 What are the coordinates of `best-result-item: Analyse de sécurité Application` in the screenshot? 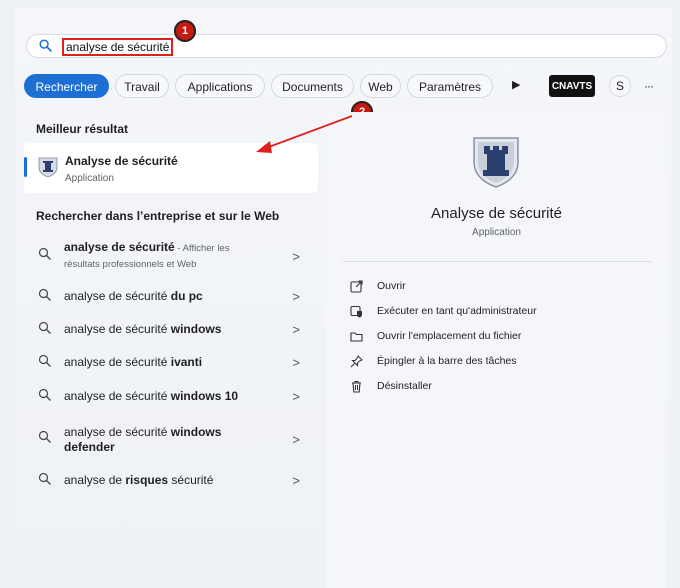 It's located at (171, 168).